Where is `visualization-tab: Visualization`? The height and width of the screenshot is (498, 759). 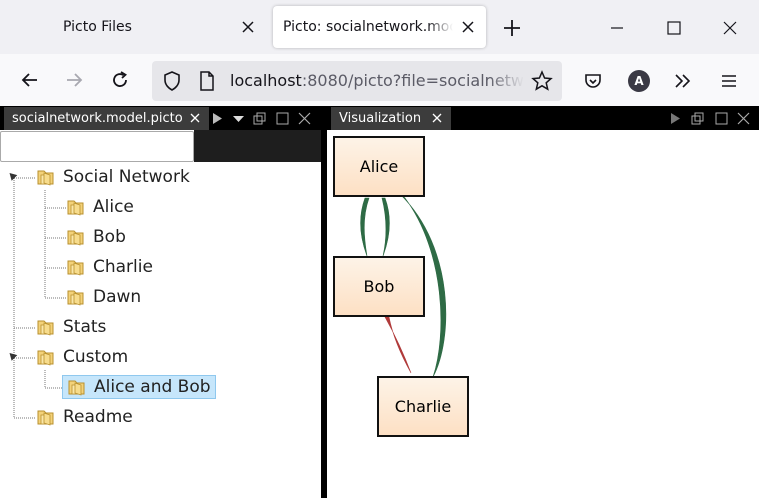
visualization-tab: Visualization is located at coordinates (391, 118).